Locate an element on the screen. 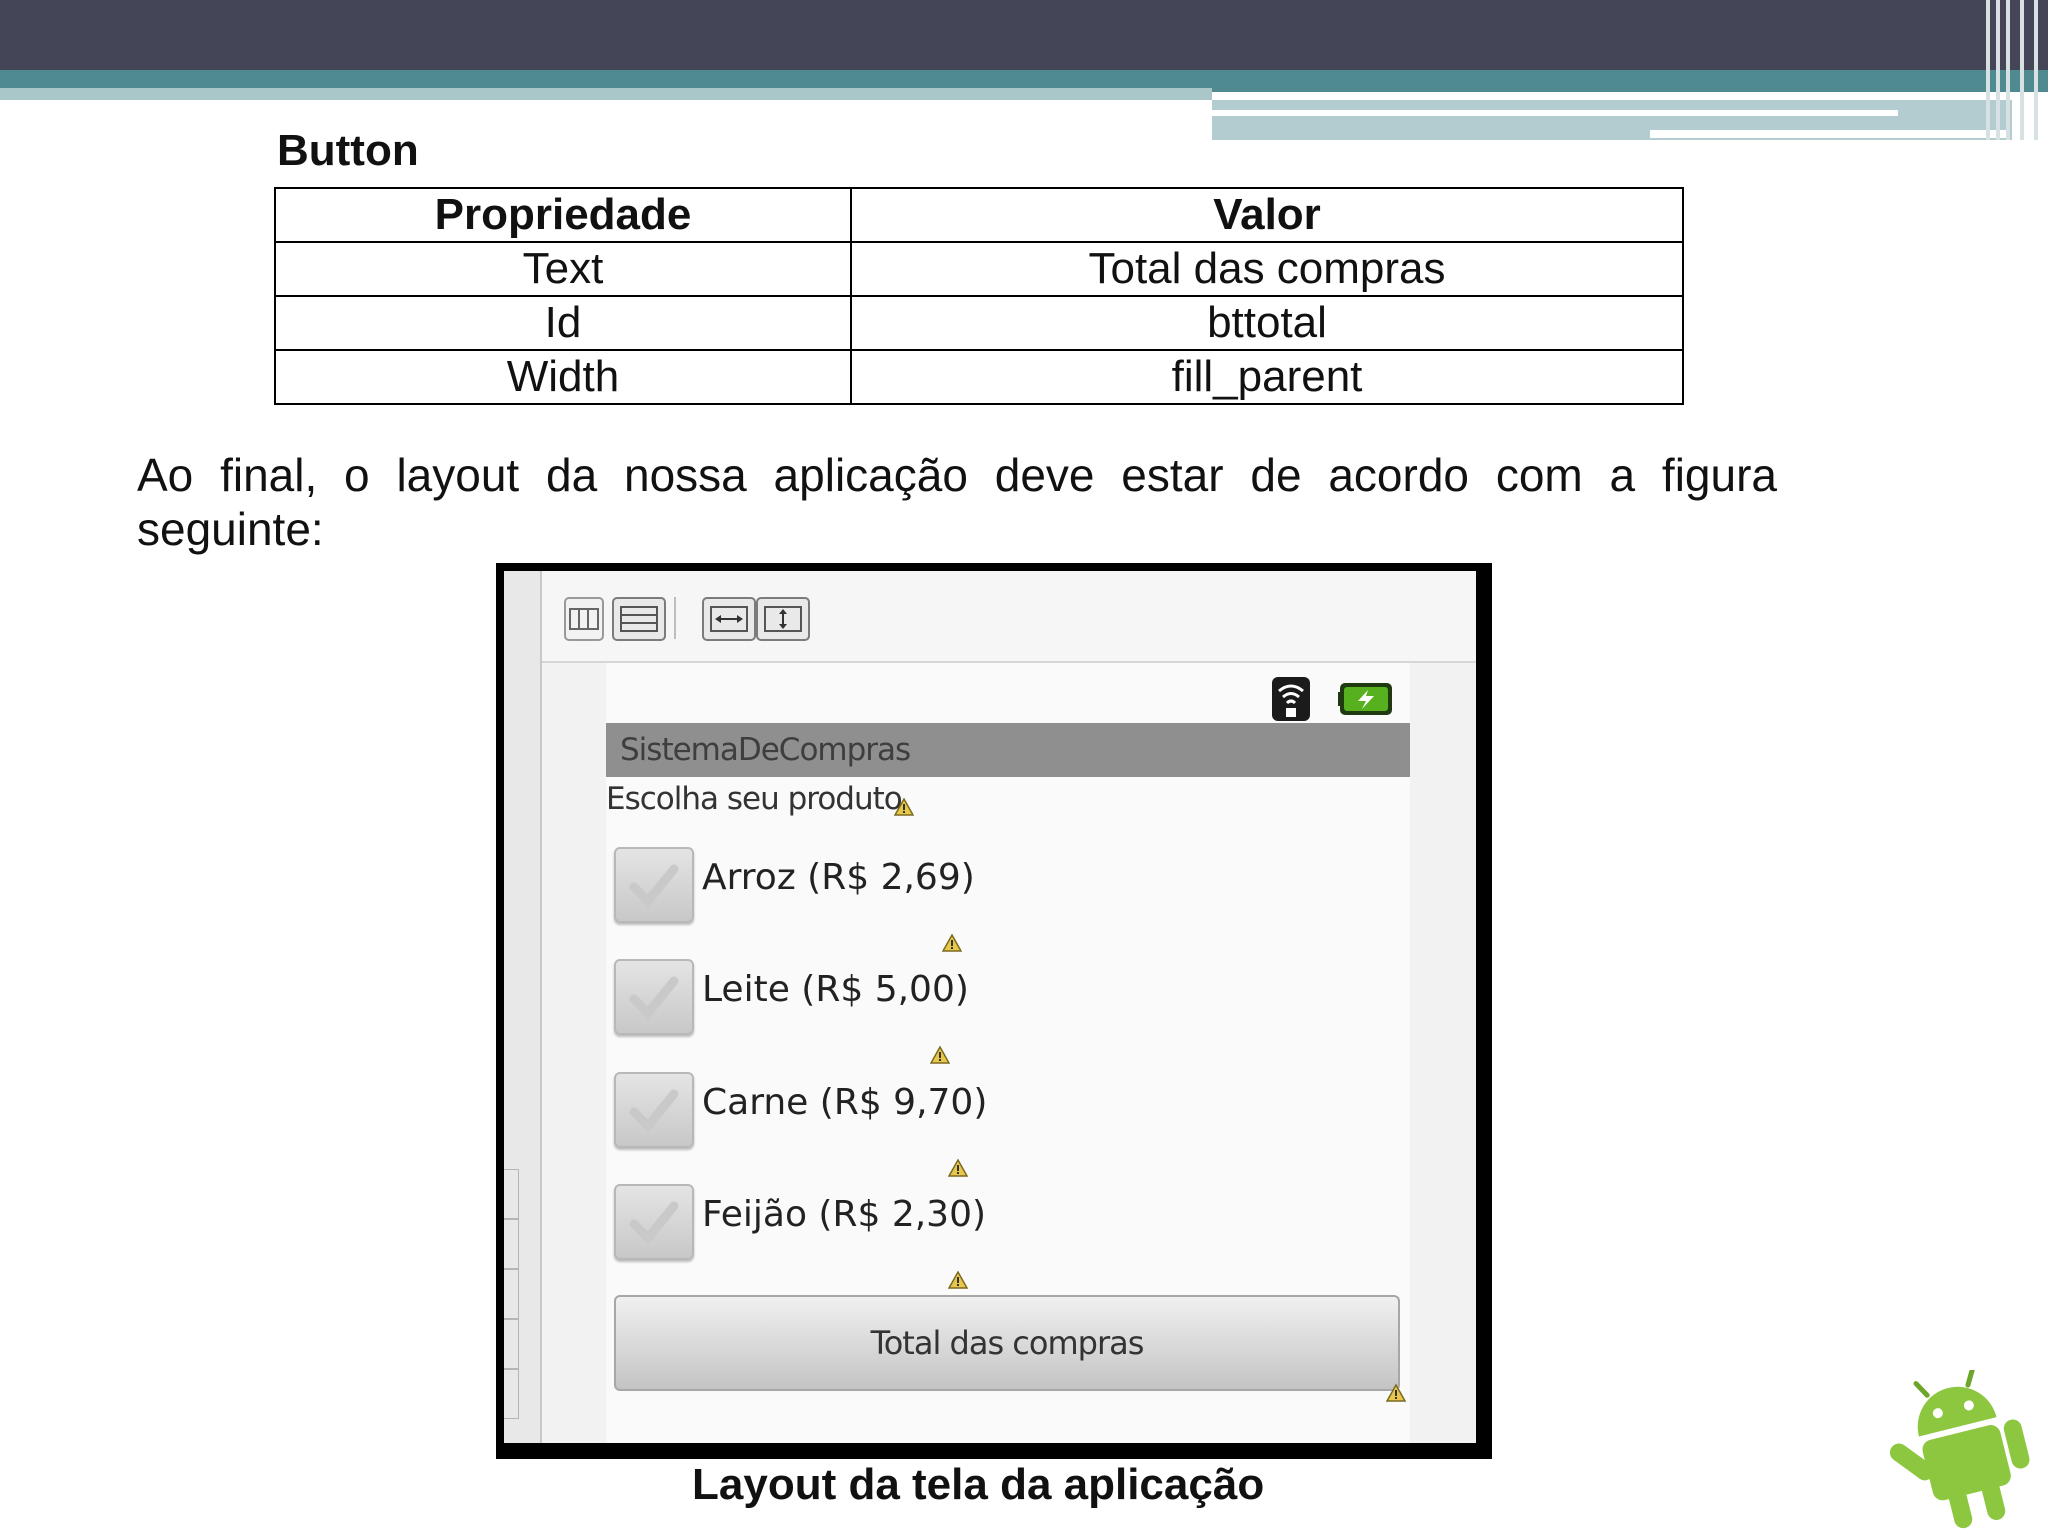 The height and width of the screenshot is (1536, 2048). header-stripes is located at coordinates (2016, 70).